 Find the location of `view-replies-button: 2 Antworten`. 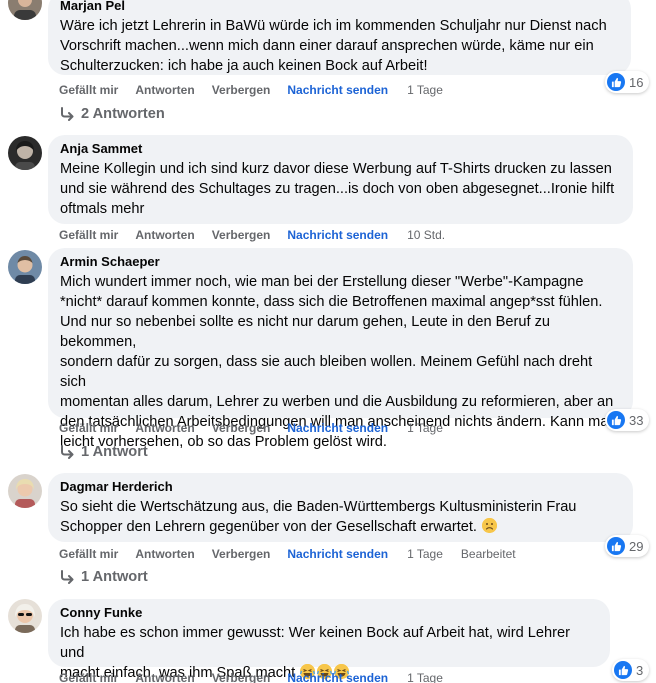

view-replies-button: 2 Antworten is located at coordinates (112, 114).